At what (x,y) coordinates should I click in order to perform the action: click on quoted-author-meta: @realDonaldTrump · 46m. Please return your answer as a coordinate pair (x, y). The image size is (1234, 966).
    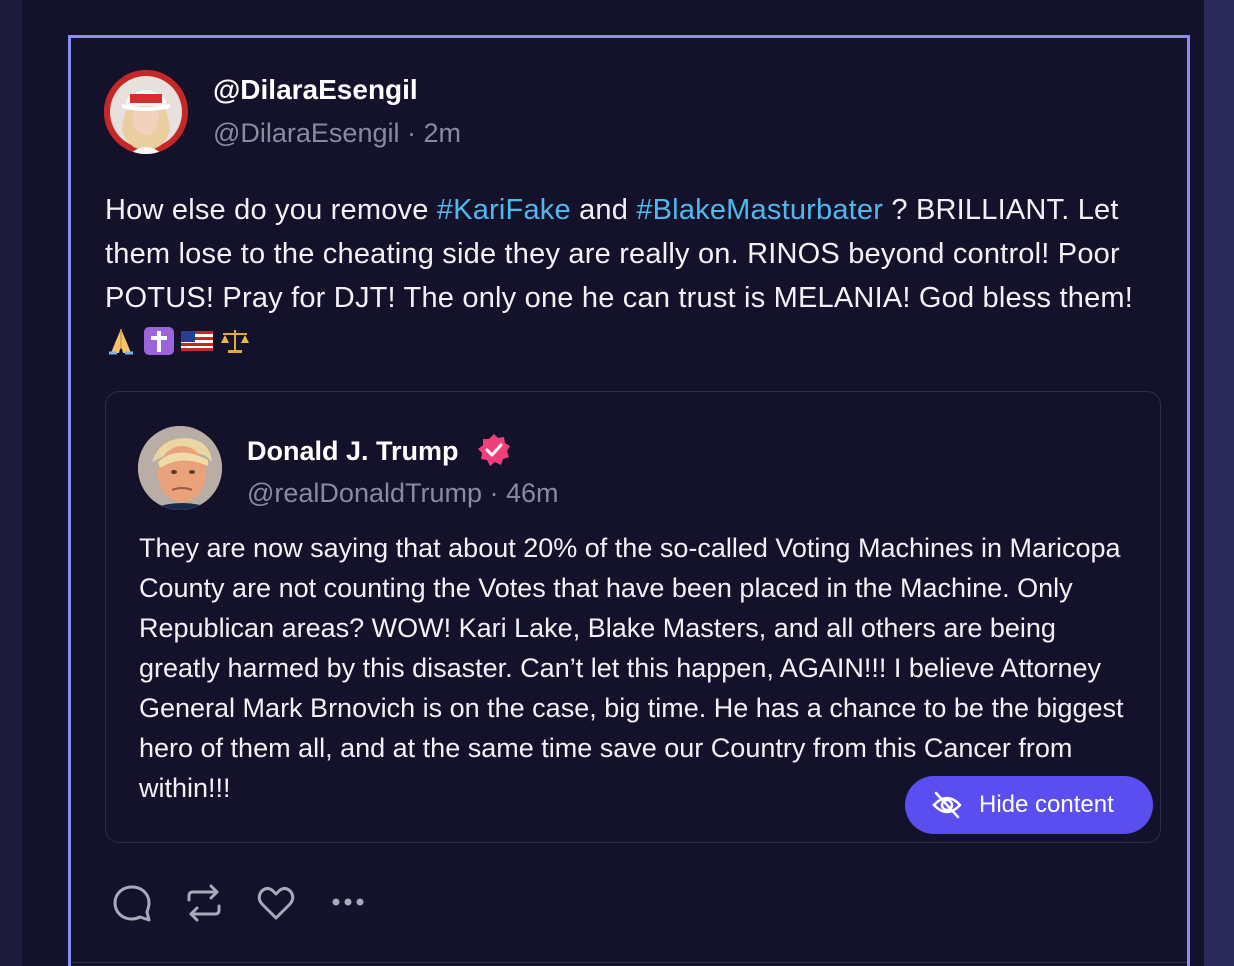
    Looking at the image, I should click on (403, 493).